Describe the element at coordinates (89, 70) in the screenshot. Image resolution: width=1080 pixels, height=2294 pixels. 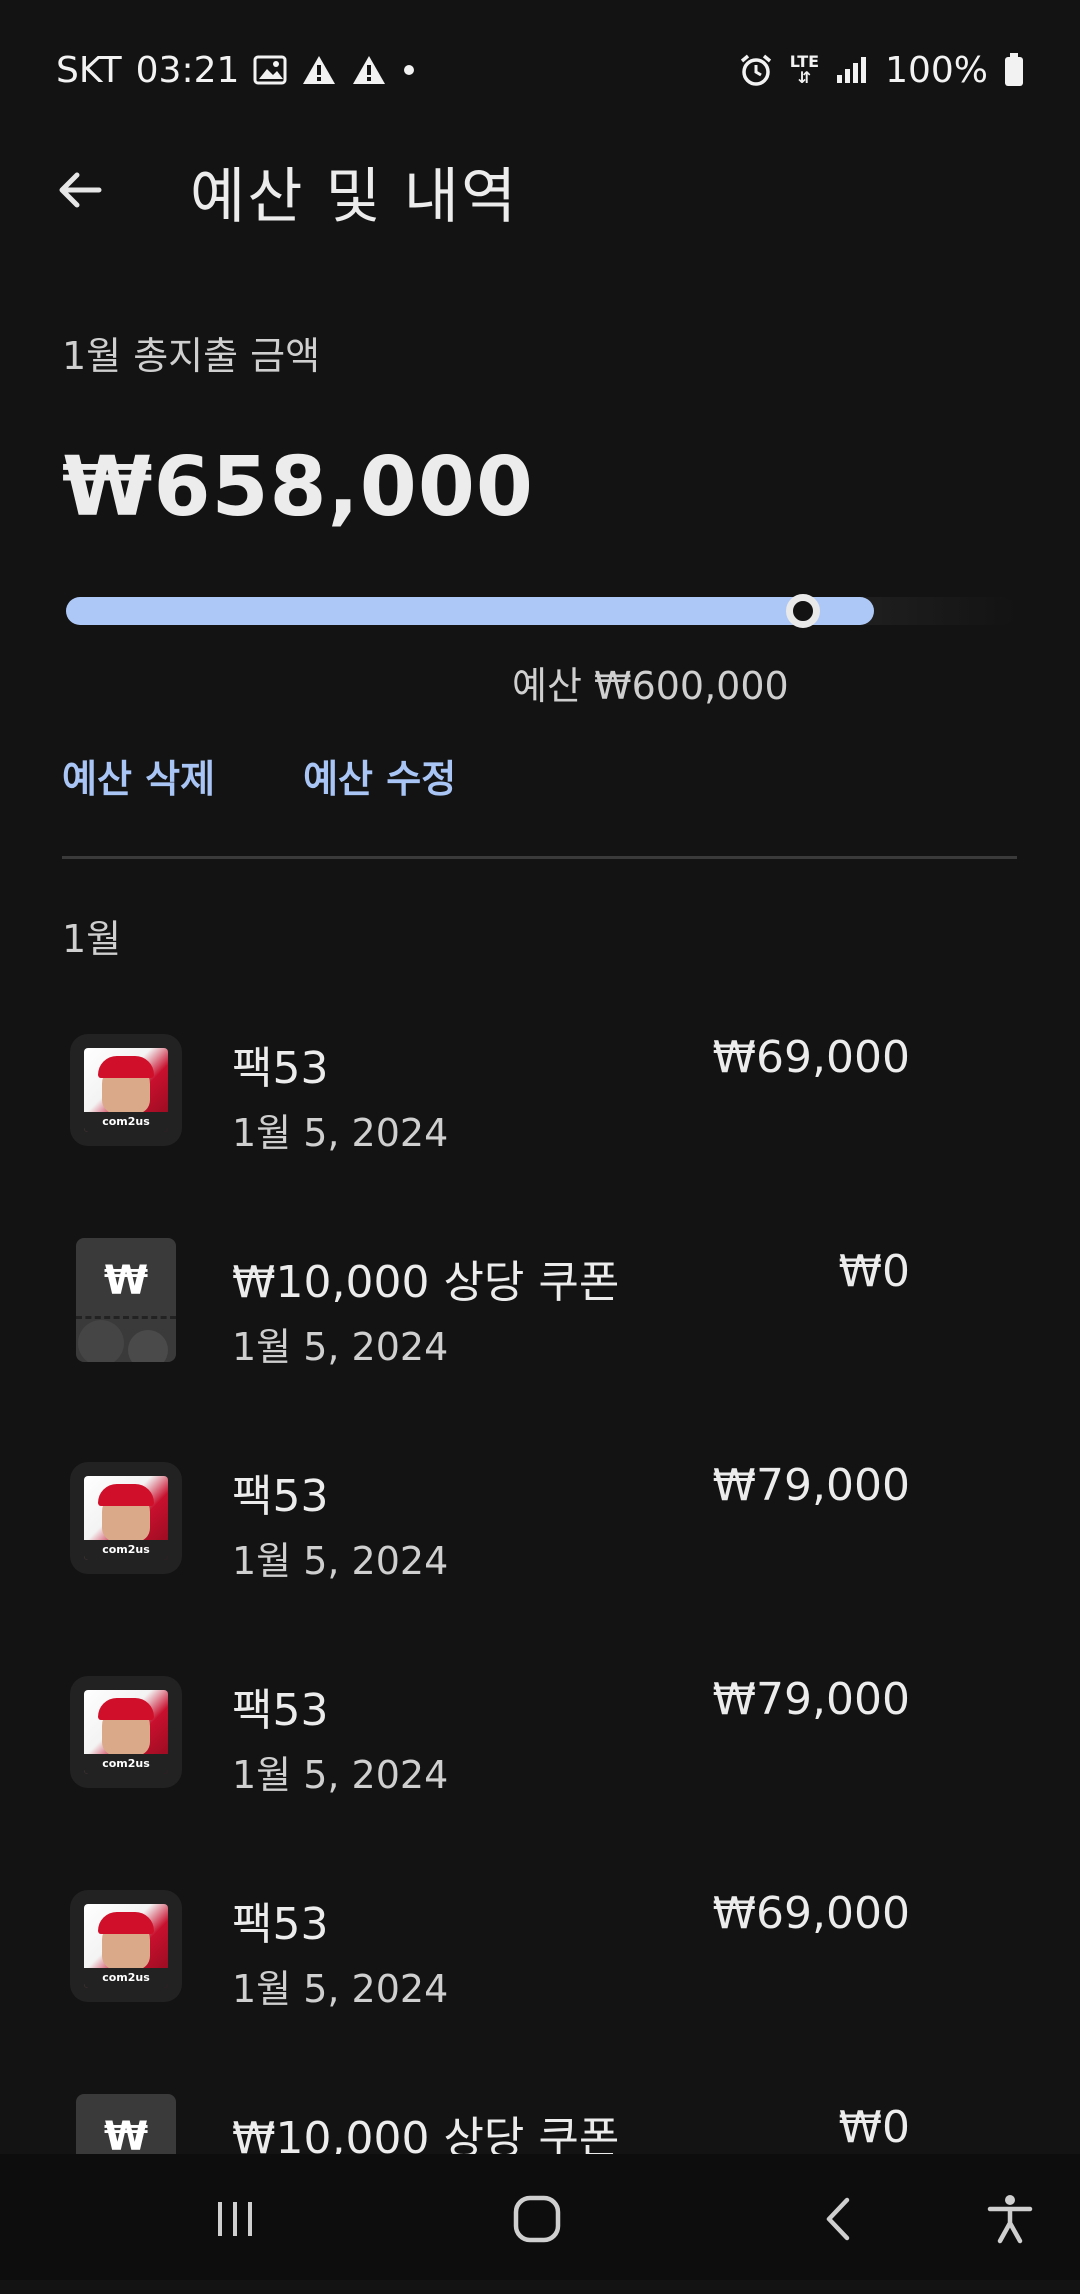
I see `carrier-label: SKT` at that location.